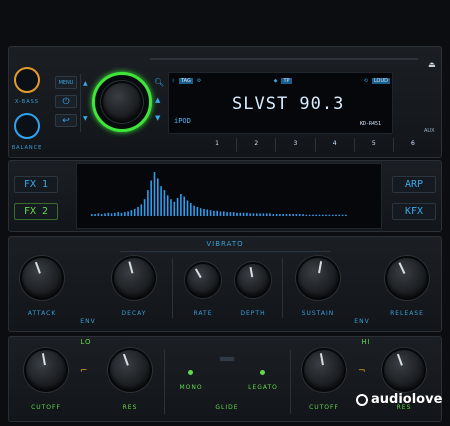 The width and height of the screenshot is (450, 426). I want to click on repeat-icon: ⟲, so click(365, 80).